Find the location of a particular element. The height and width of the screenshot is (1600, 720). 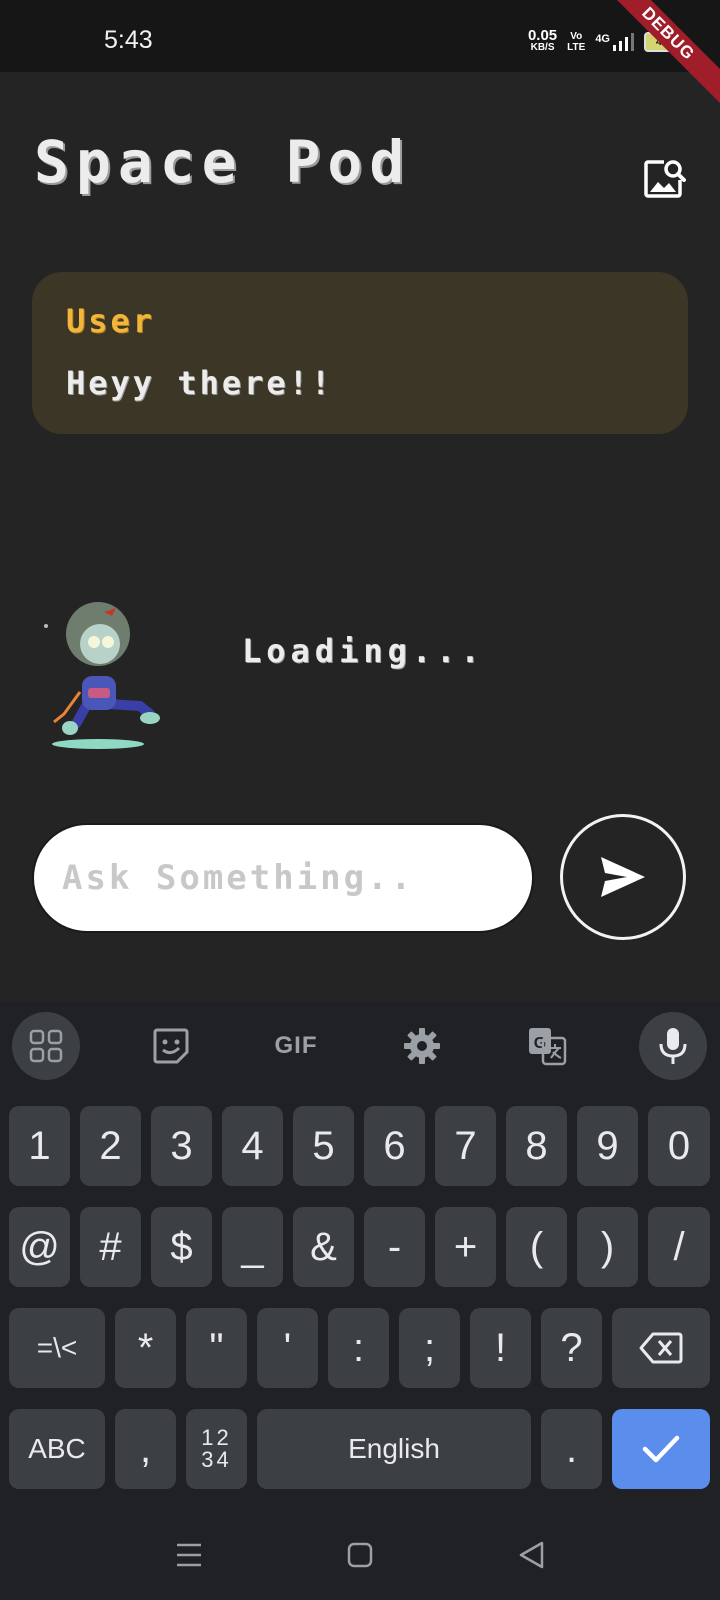

nav-menu-button is located at coordinates (189, 1555).